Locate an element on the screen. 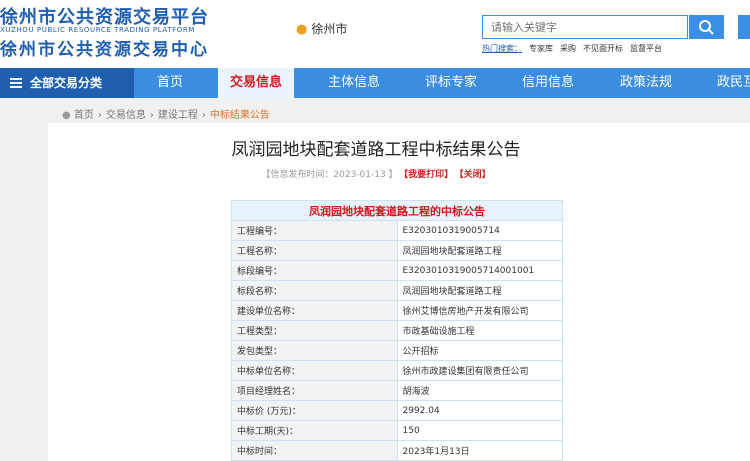 This screenshot has width=750, height=461. nav-item-policy: 政策法规 is located at coordinates (646, 83).